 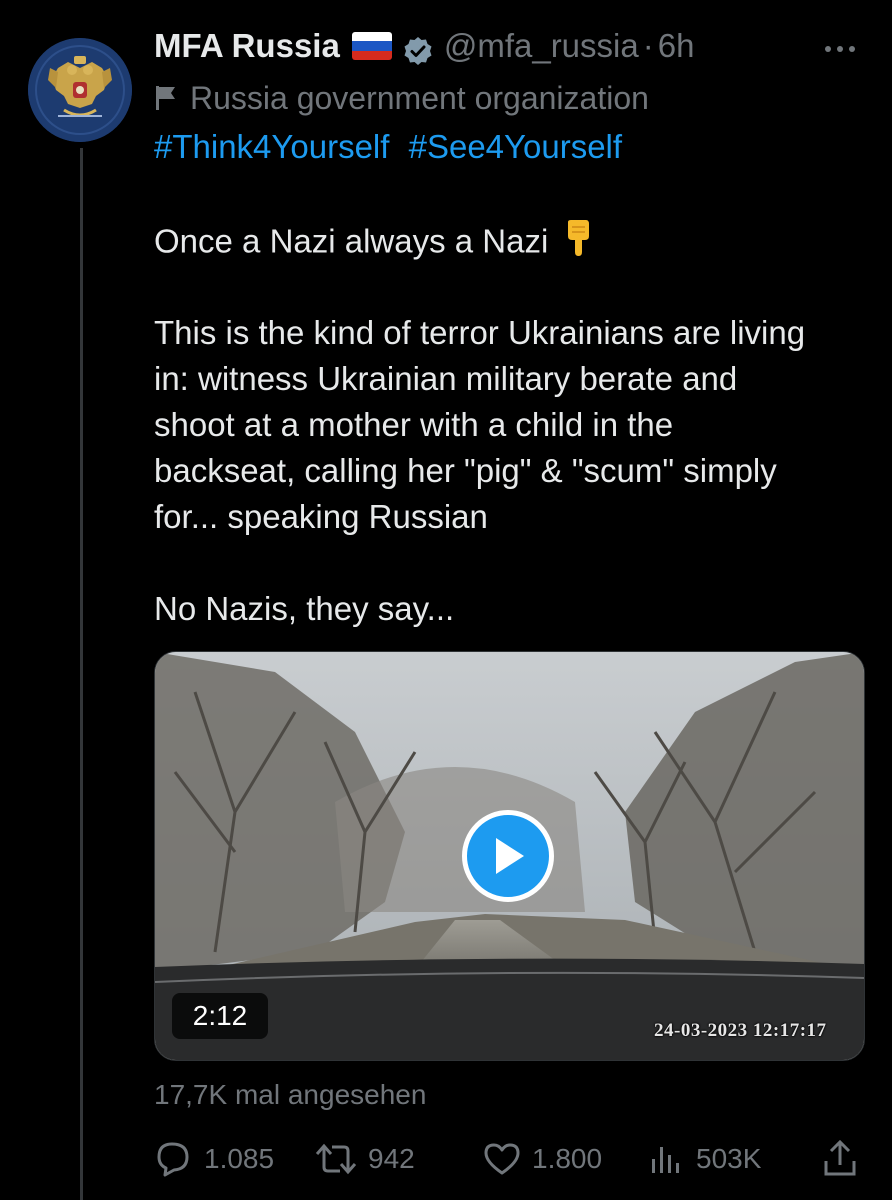 What do you see at coordinates (419, 97) in the screenshot?
I see `org-label-text: Russia government organization` at bounding box center [419, 97].